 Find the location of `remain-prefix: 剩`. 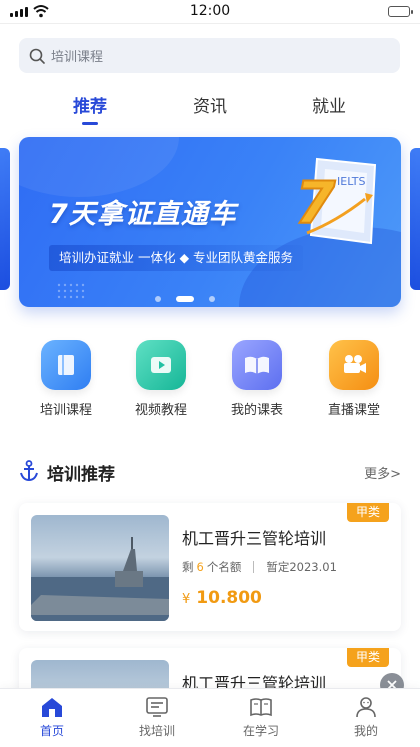

remain-prefix: 剩 is located at coordinates (188, 567).